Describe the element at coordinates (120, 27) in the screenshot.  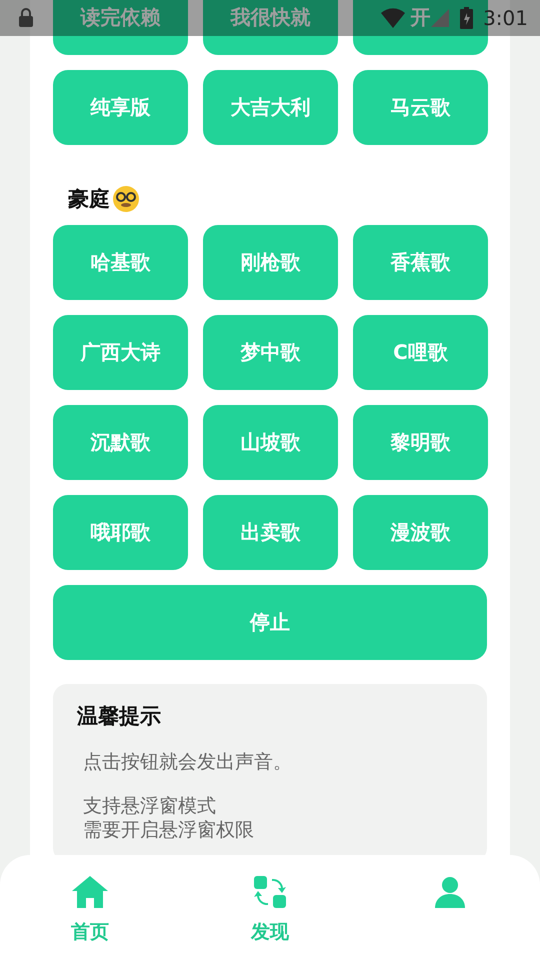
I see `sound-button: 读完依赖` at that location.